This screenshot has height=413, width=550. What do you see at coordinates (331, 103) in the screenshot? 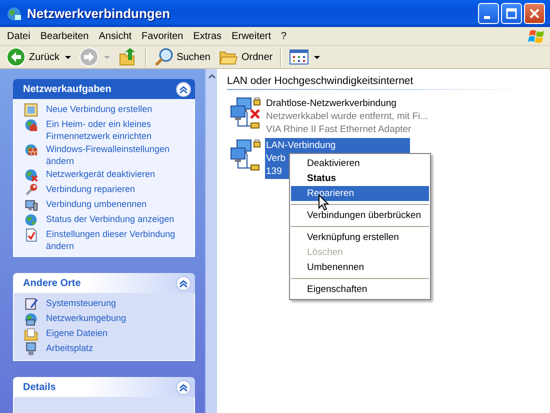
I see `connection-name: Drahtlose-Netzwerkverbindung` at bounding box center [331, 103].